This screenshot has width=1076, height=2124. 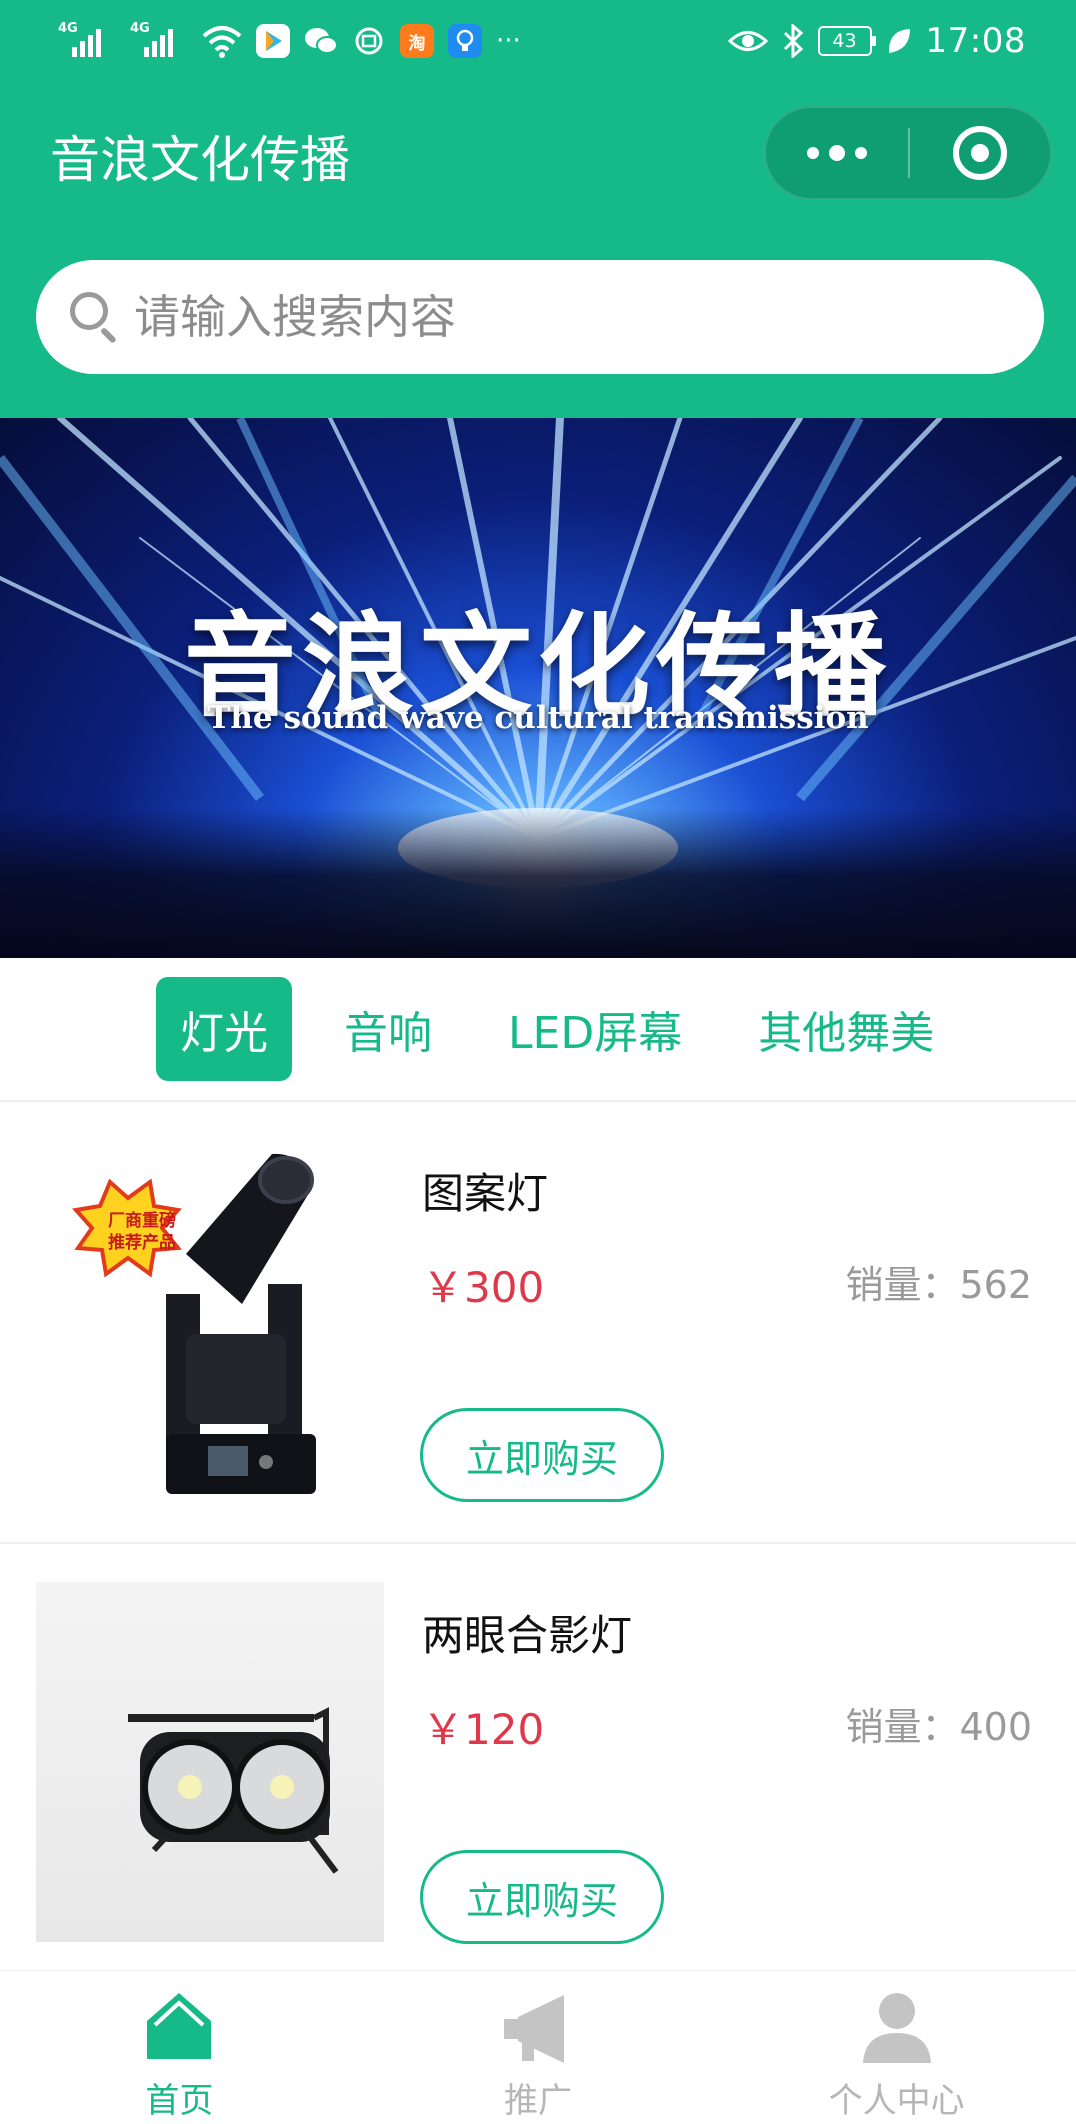 I want to click on battery-level: 43, so click(x=844, y=41).